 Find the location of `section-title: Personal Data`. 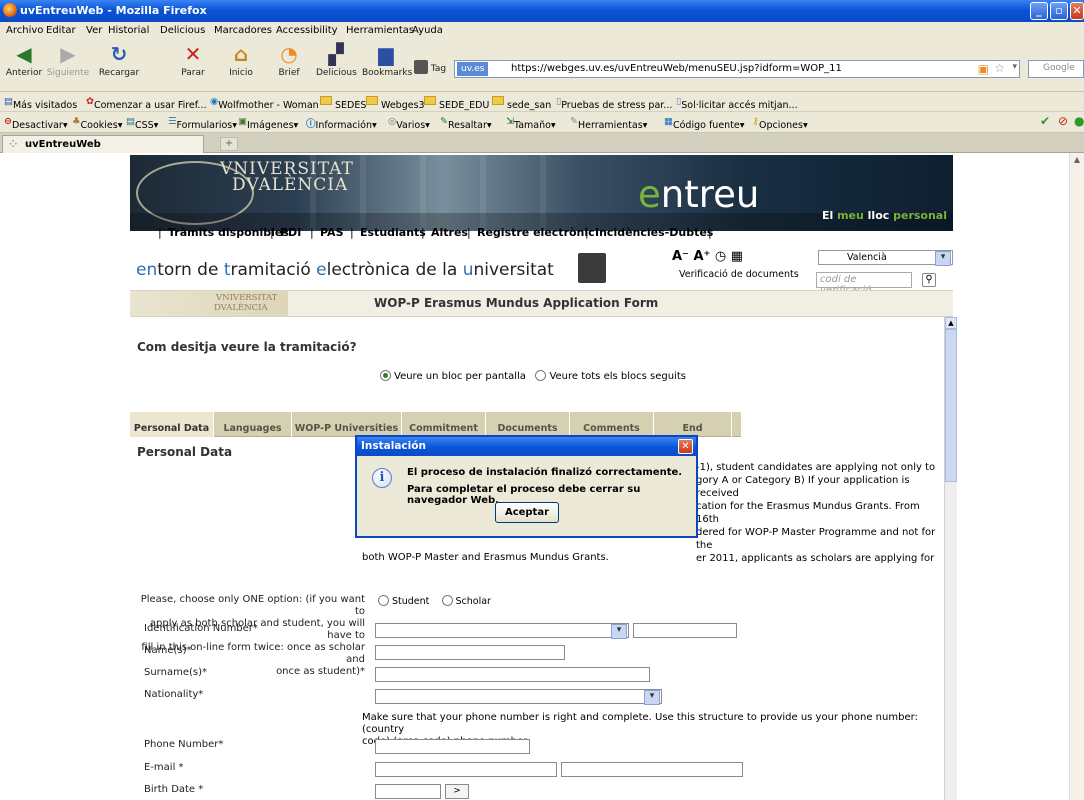

section-title: Personal Data is located at coordinates (185, 452).